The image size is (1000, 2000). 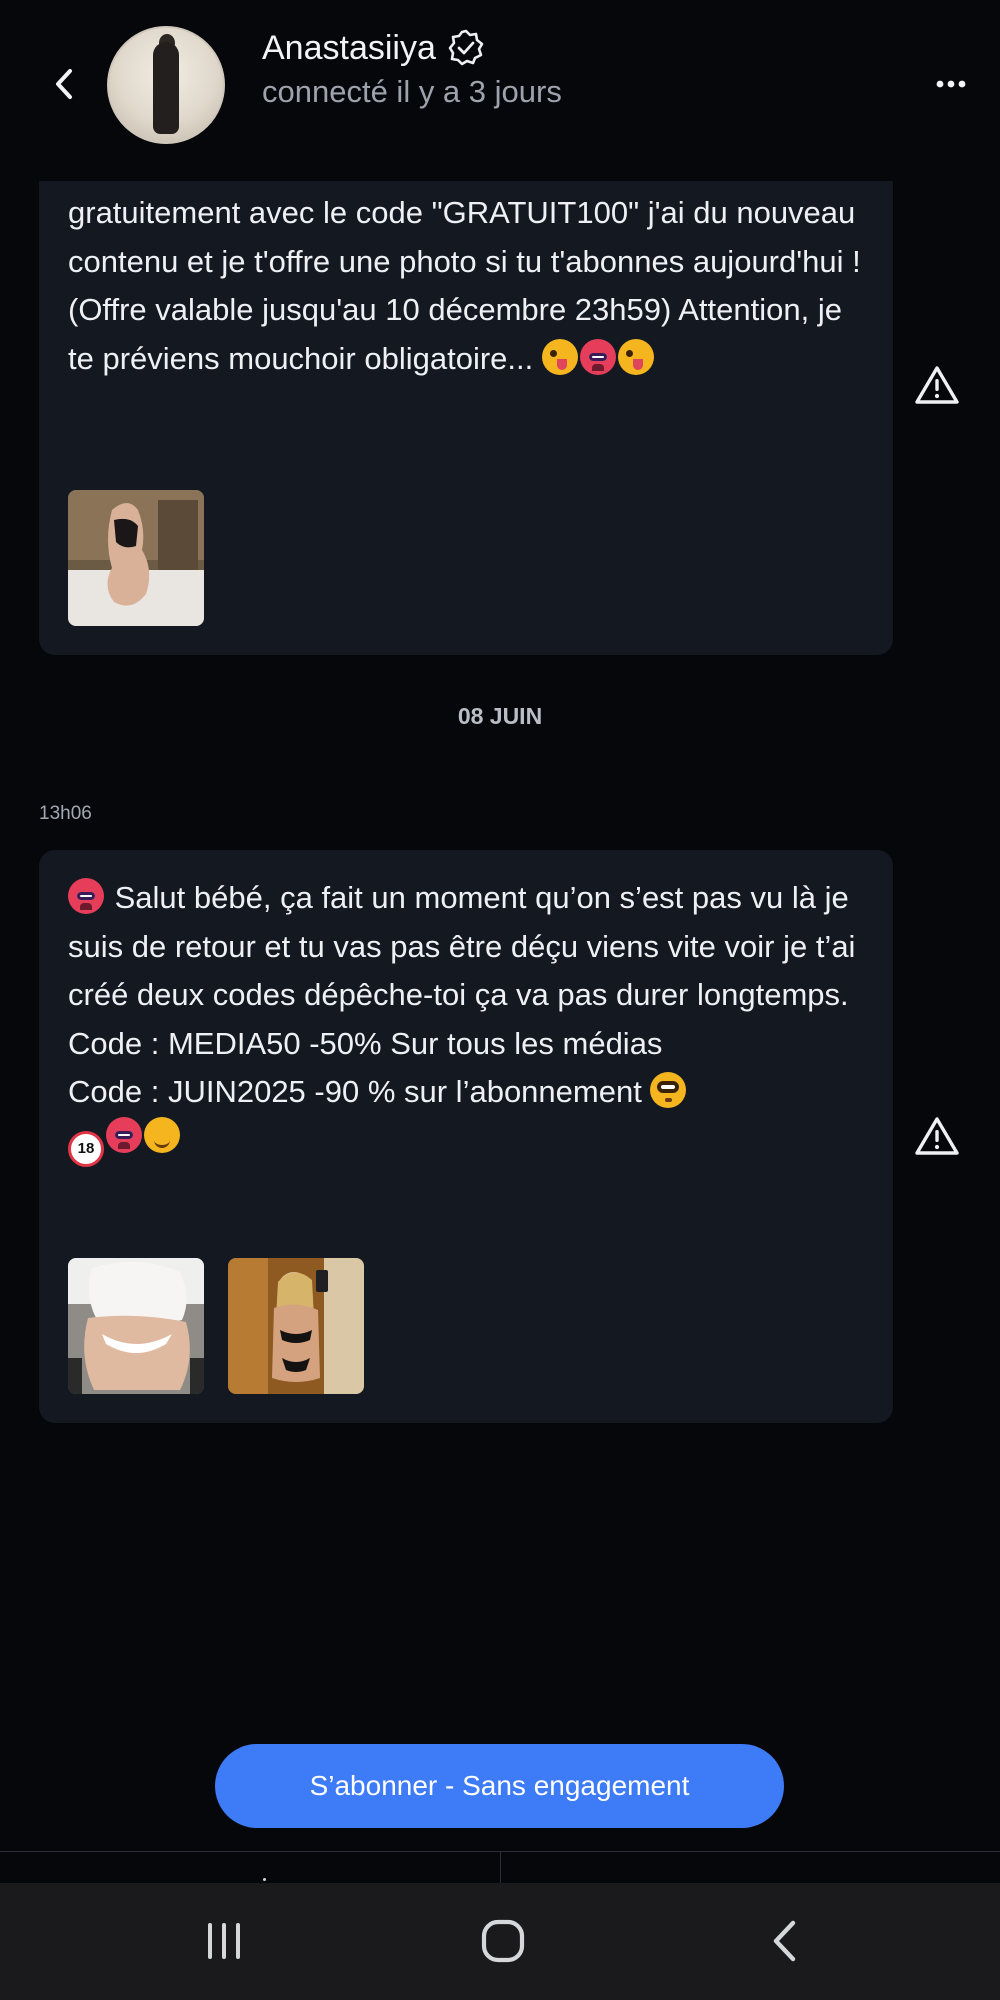 What do you see at coordinates (162, 1134) in the screenshot?
I see `smirking-face-emoji` at bounding box center [162, 1134].